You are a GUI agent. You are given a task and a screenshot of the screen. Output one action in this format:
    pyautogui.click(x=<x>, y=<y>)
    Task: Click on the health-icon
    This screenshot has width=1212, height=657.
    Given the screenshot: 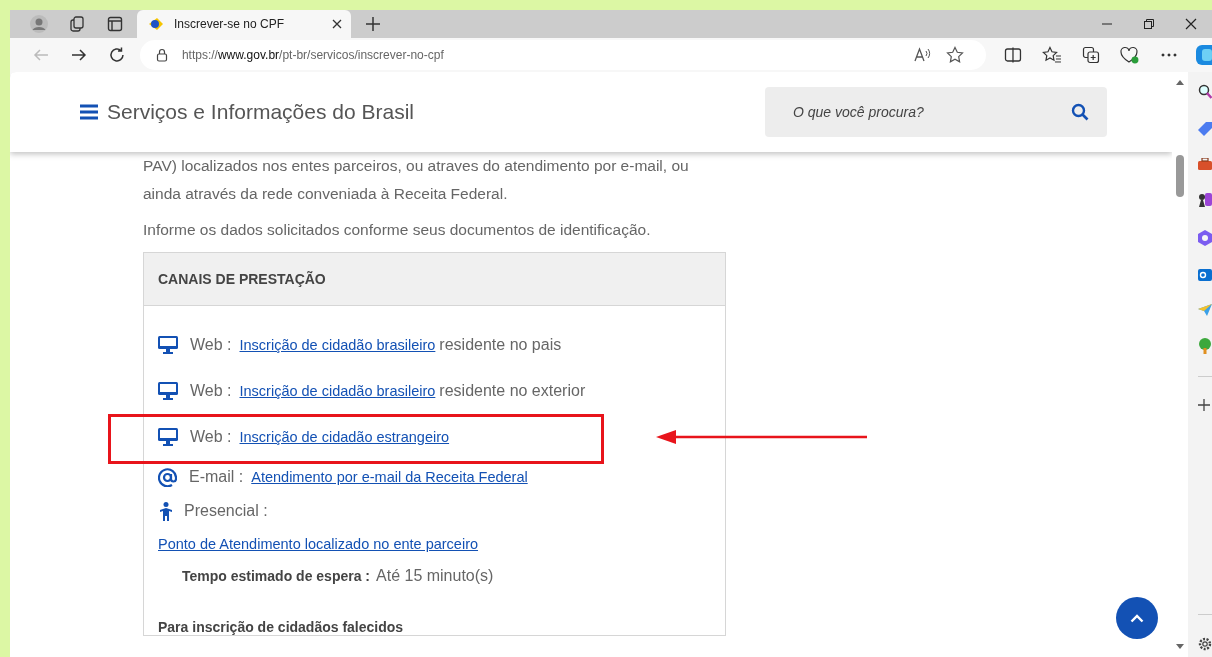 What is the action you would take?
    pyautogui.click(x=1130, y=55)
    